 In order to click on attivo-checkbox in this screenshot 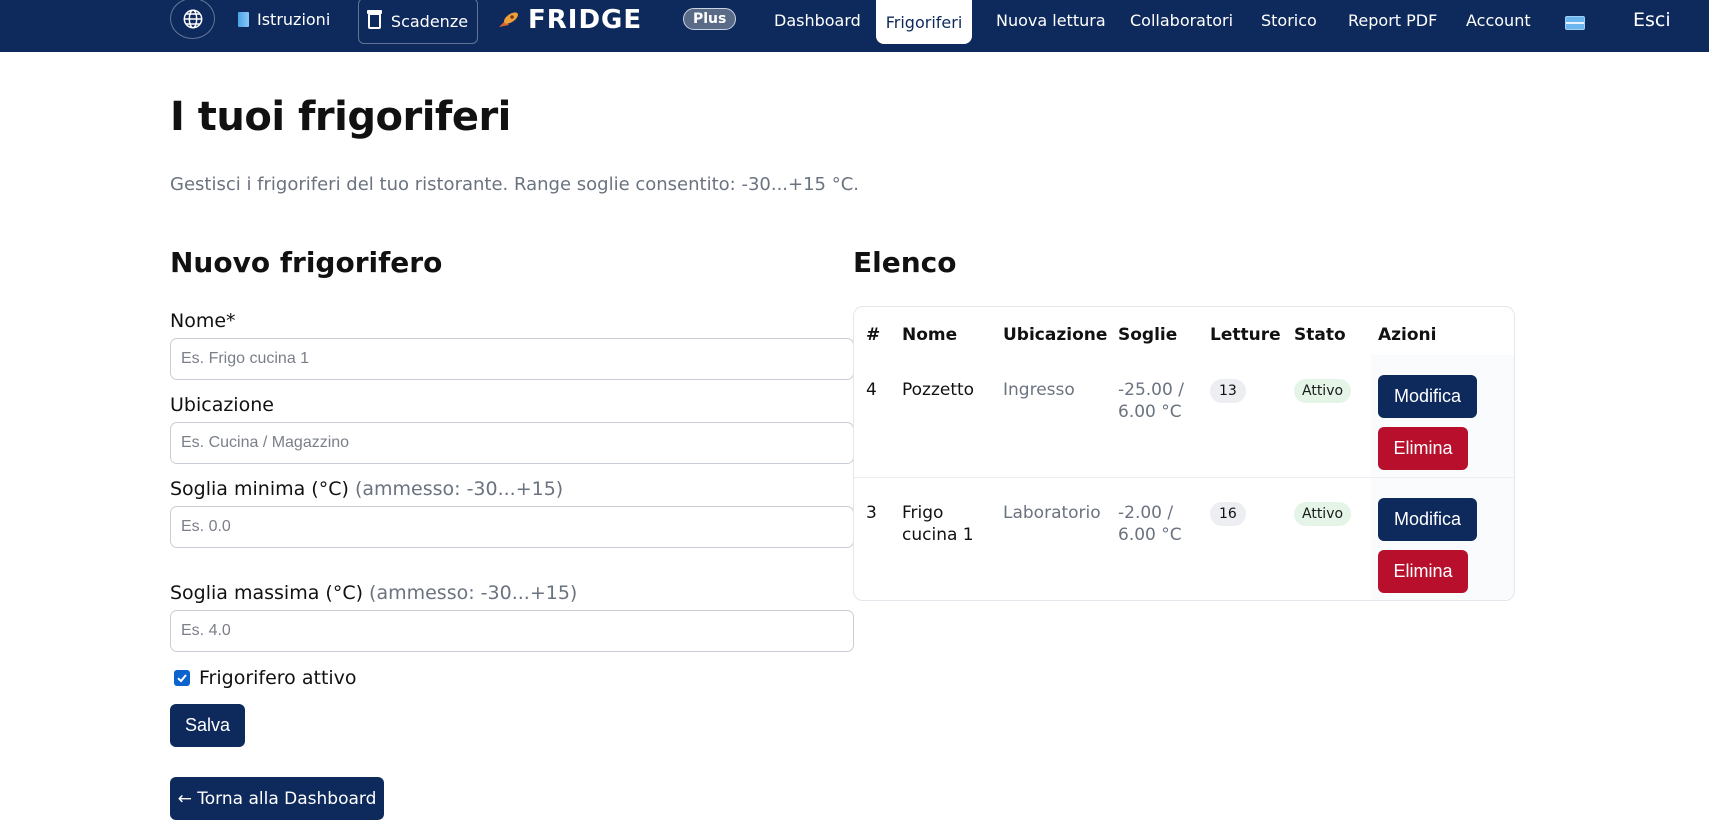, I will do `click(182, 678)`.